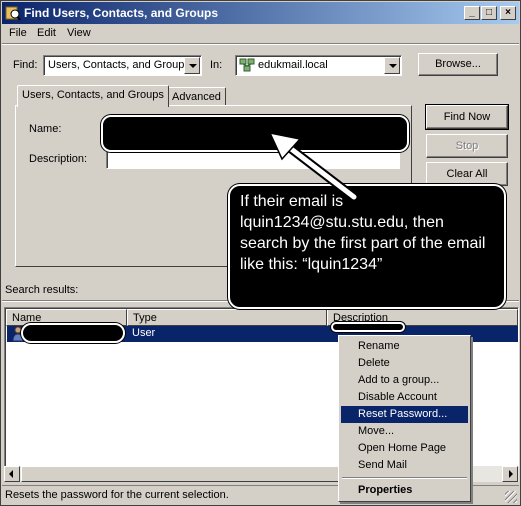 The width and height of the screenshot is (521, 506). I want to click on menu-bar: File Edit View, so click(260, 33).